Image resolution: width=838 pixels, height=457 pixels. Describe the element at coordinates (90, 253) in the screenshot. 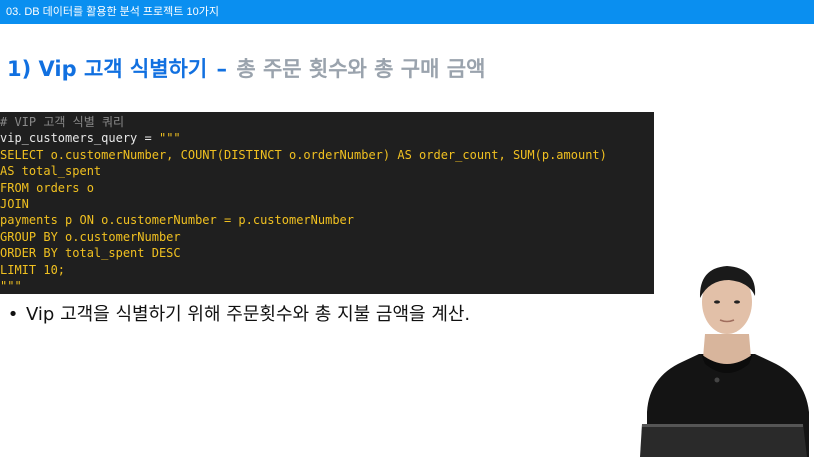

I see `code-line: ORDER BY total_spent DESC` at that location.